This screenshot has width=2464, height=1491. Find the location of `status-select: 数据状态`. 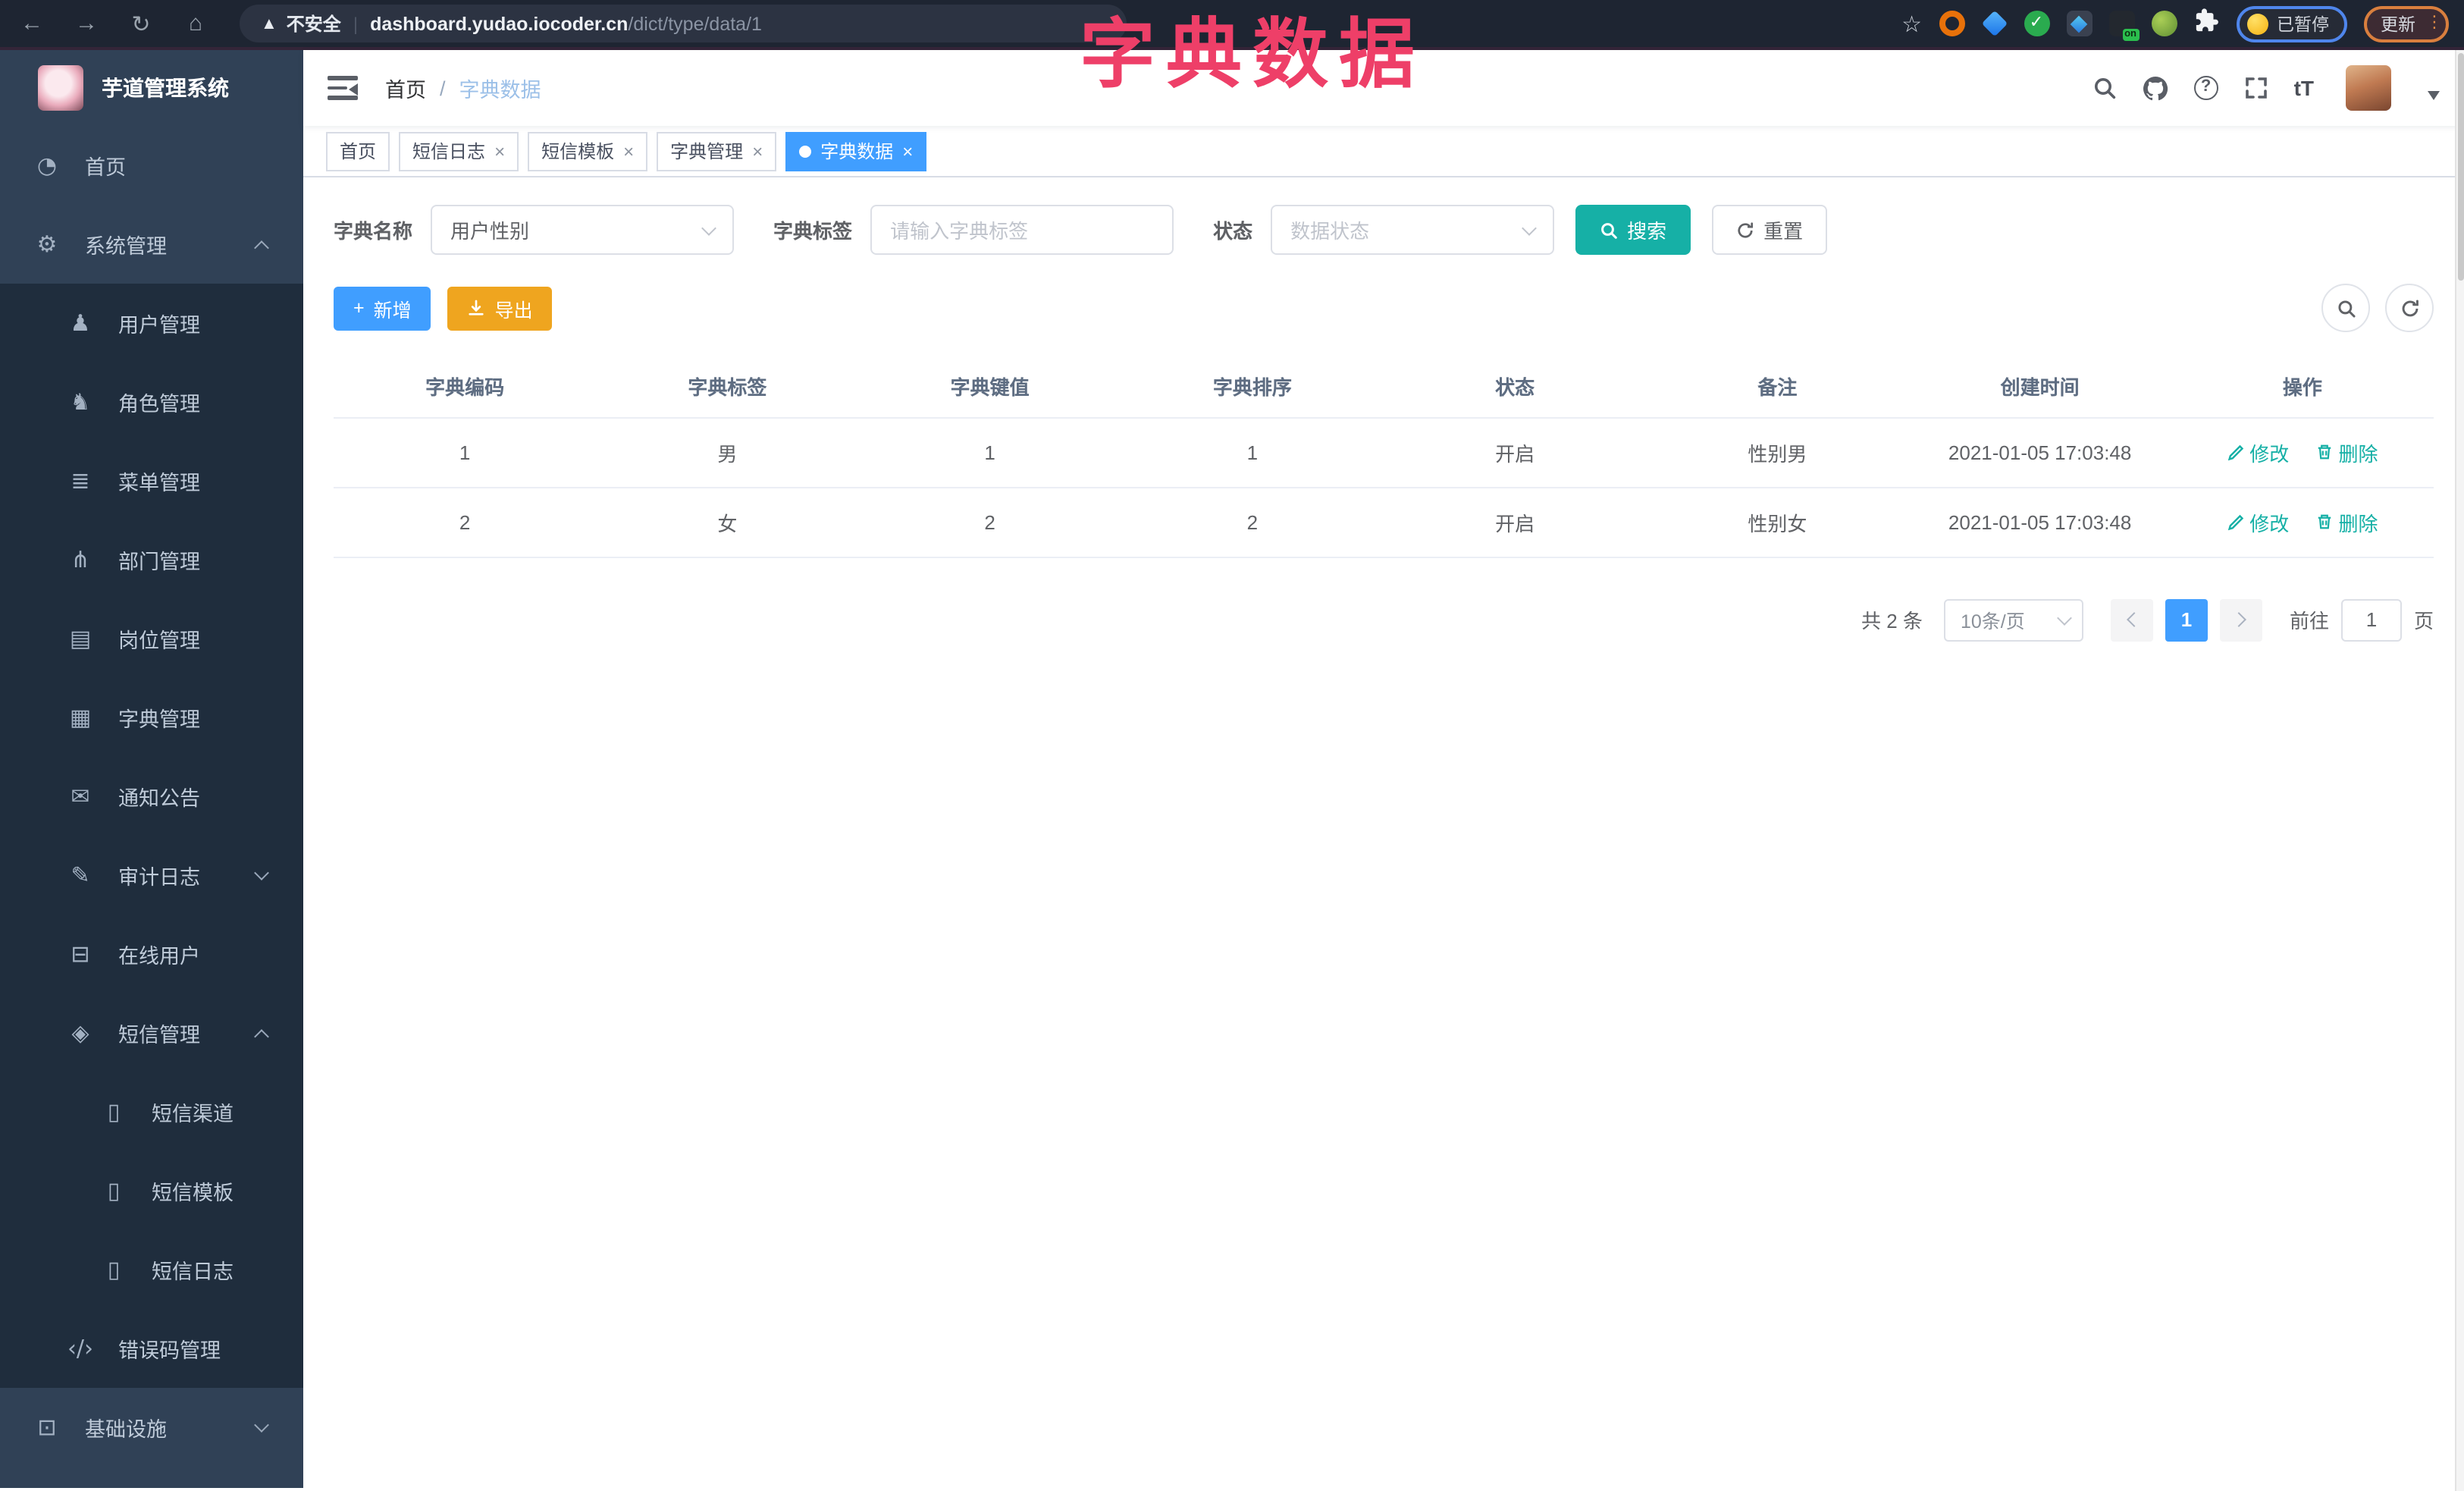

status-select: 数据状态 is located at coordinates (1413, 230).